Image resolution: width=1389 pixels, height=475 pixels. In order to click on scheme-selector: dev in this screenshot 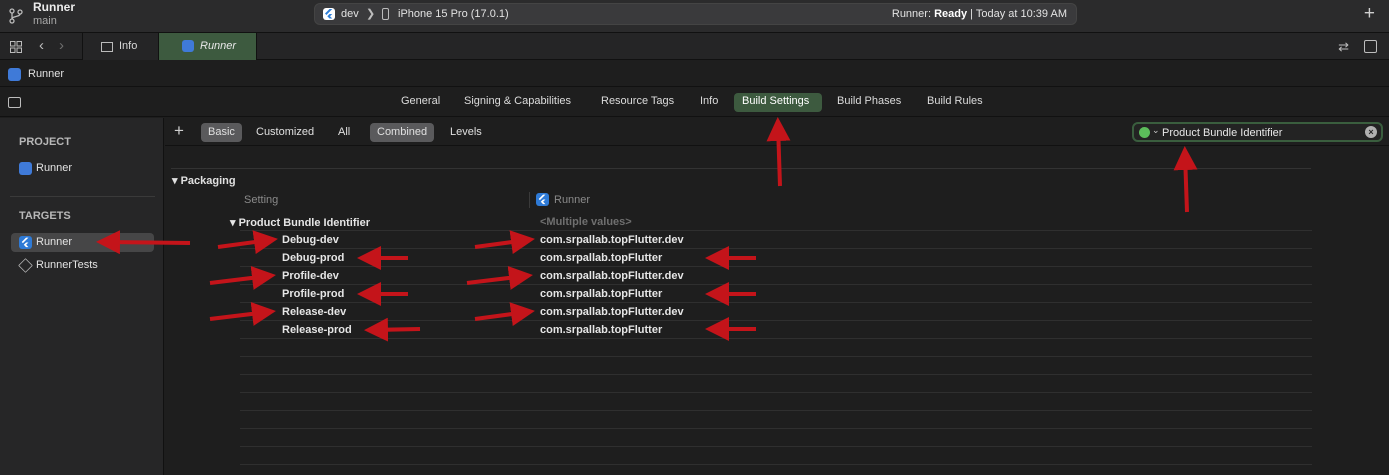, I will do `click(350, 14)`.